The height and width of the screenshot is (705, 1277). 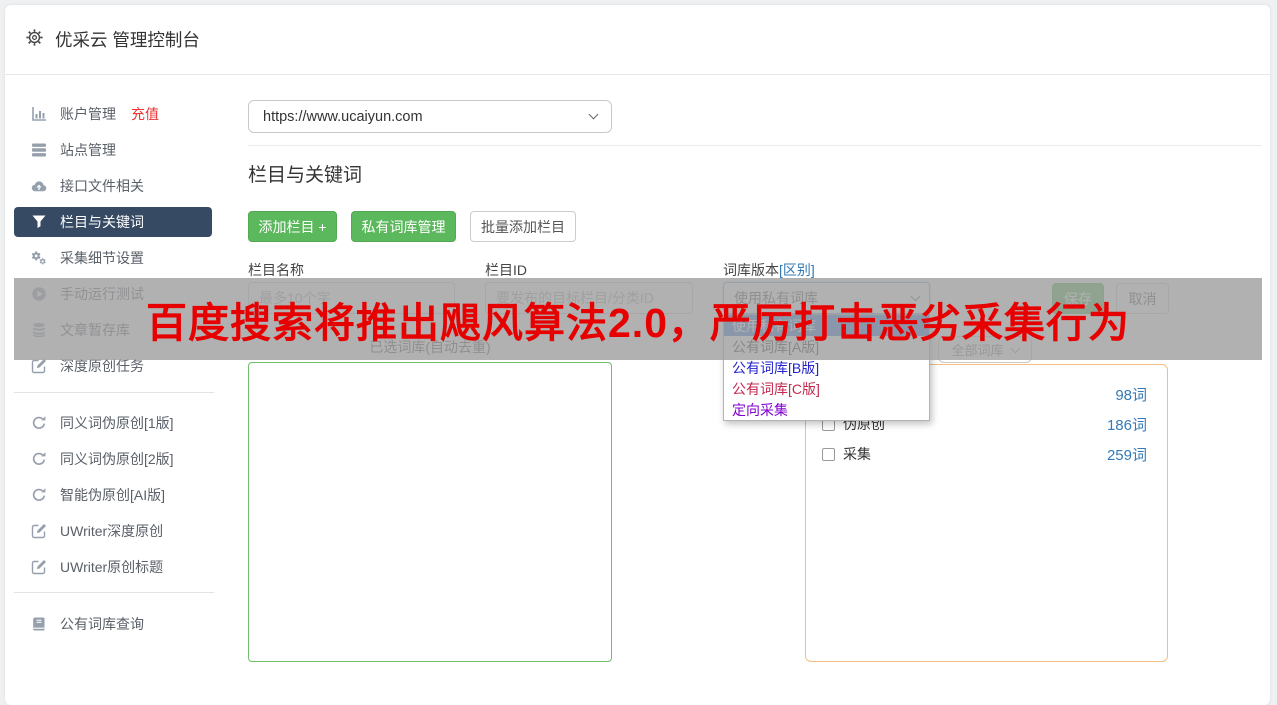 I want to click on sidebar-item-label: 智能伪原创[AI版], so click(x=113, y=495).